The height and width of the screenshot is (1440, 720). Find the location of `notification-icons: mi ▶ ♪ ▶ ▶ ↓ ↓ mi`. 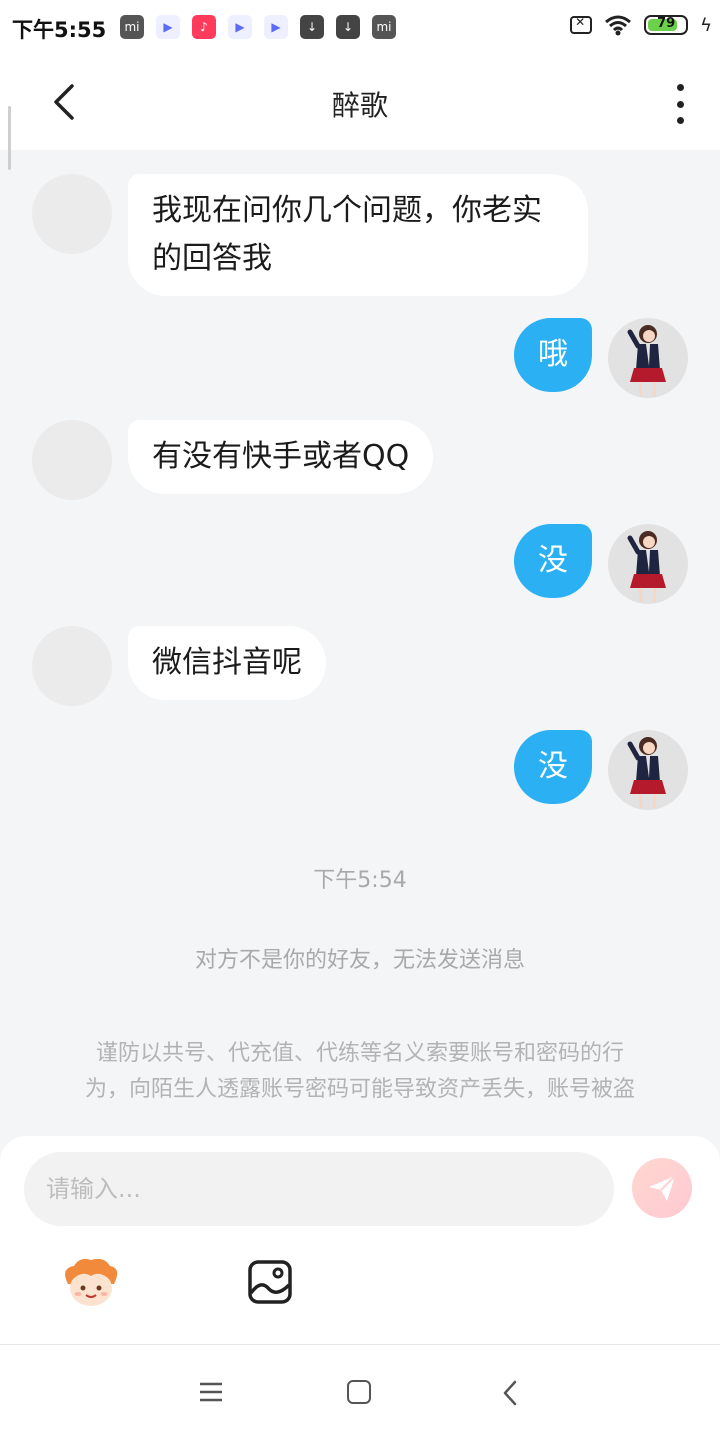

notification-icons: mi ▶ ♪ ▶ ▶ ↓ ↓ mi is located at coordinates (258, 27).